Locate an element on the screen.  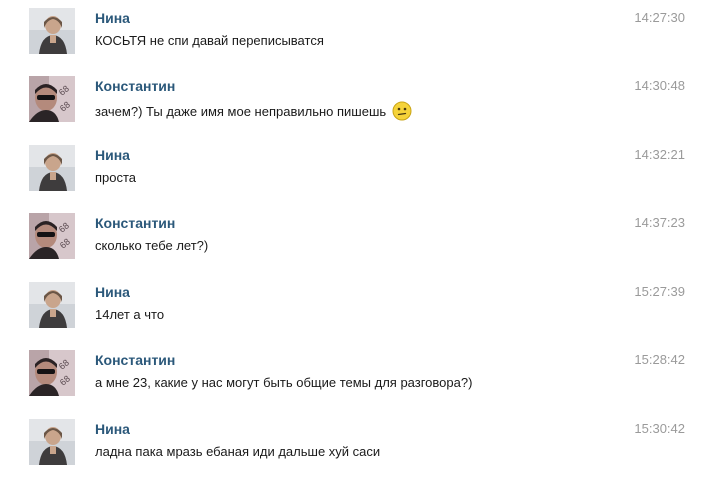
message-text: проста is located at coordinates (115, 177).